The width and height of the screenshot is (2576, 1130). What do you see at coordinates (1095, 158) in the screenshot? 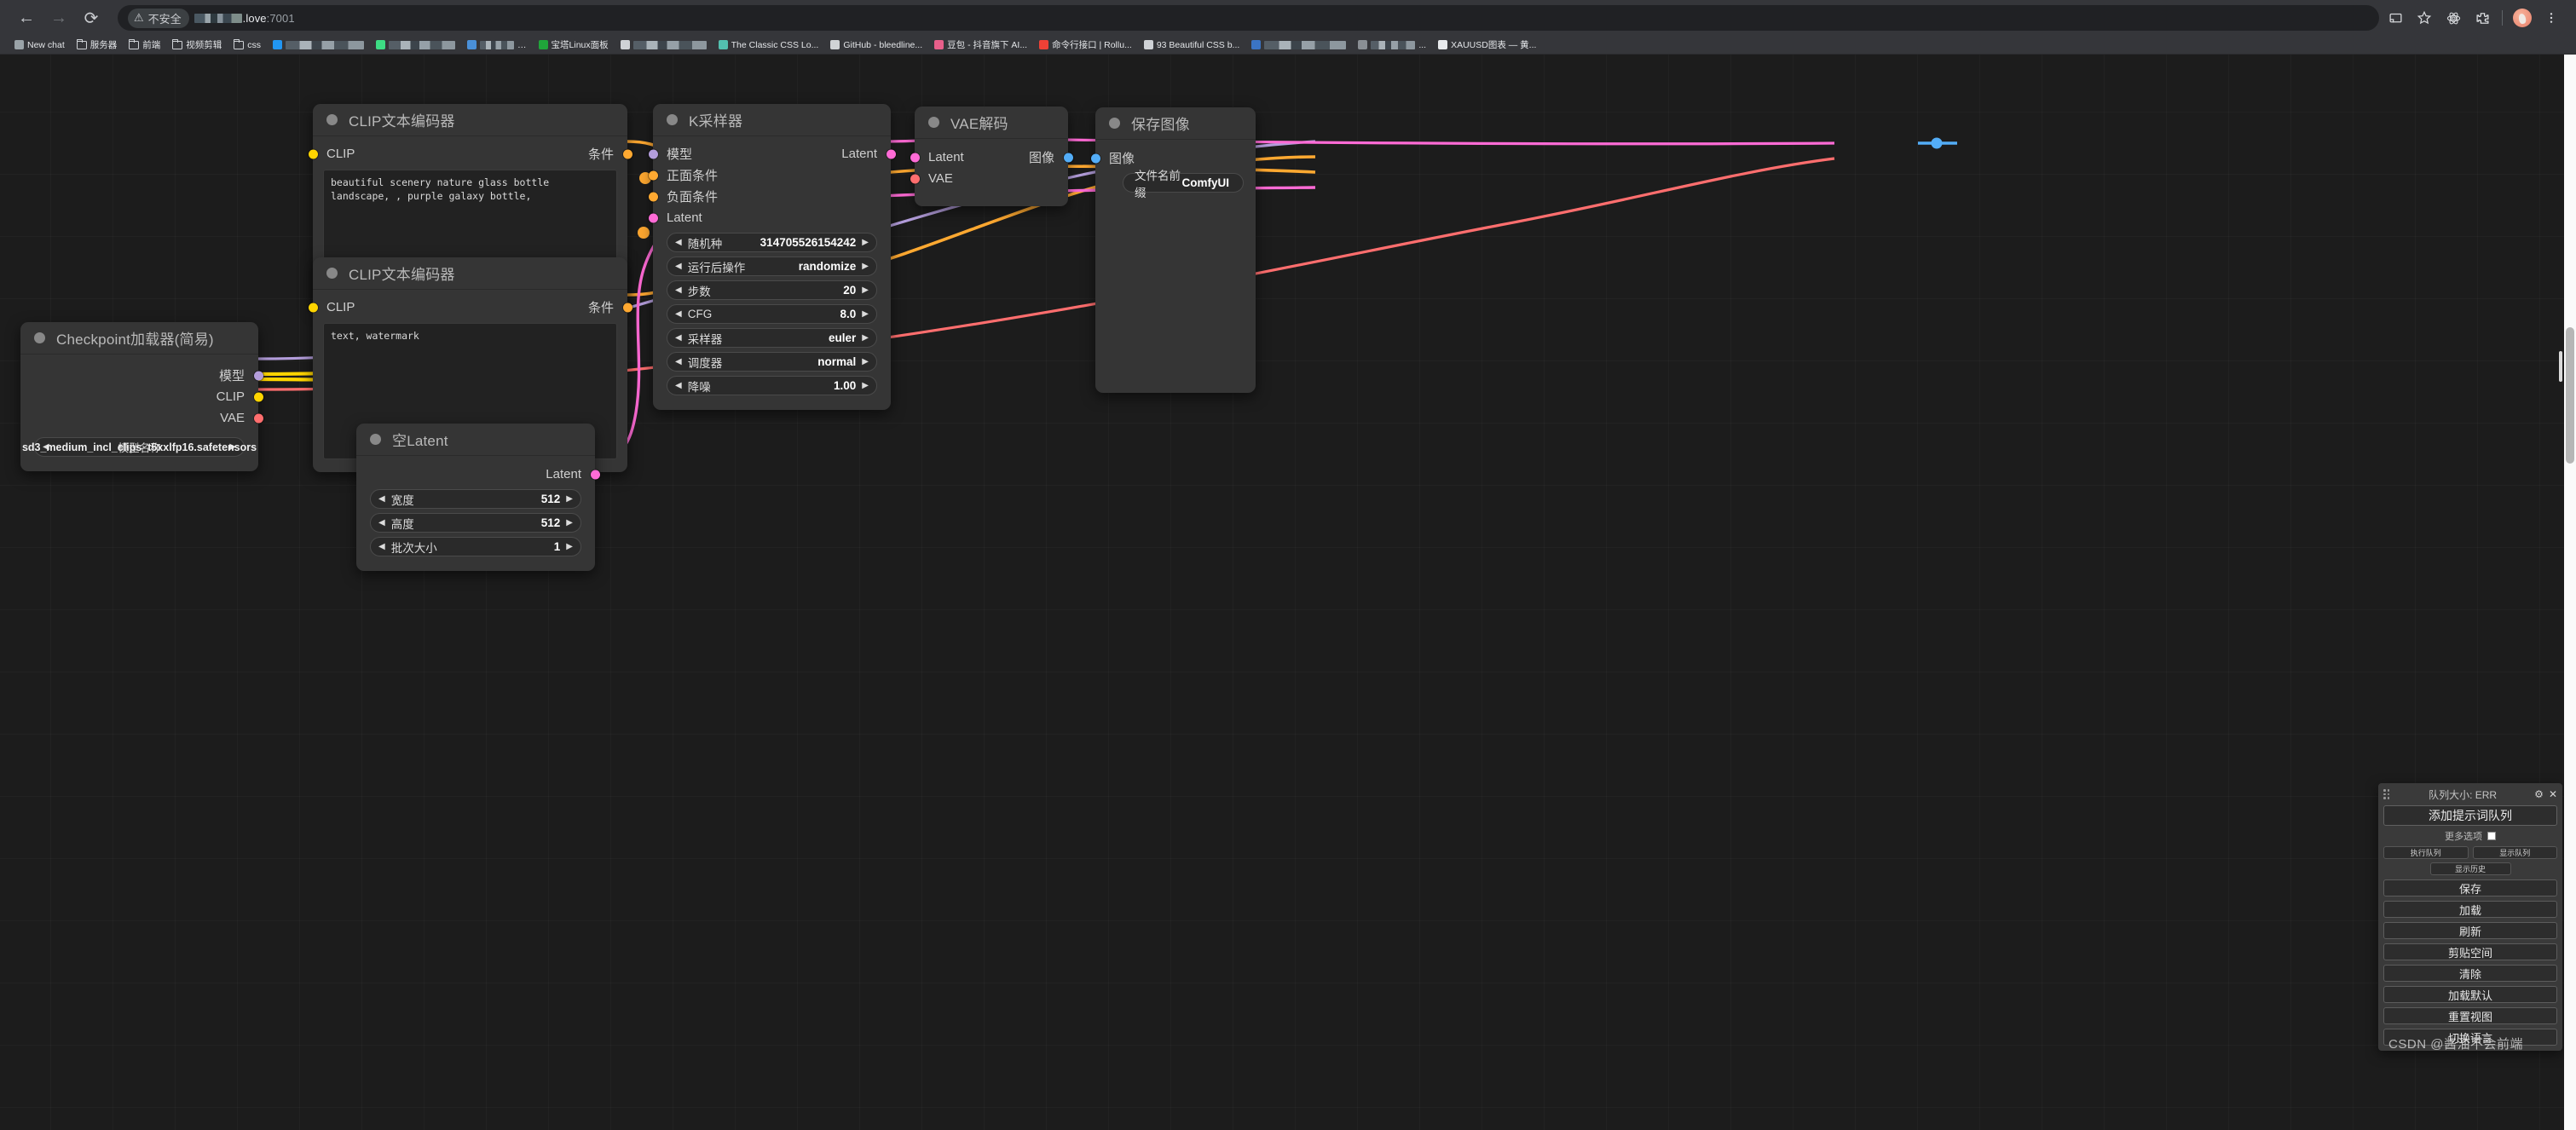
I see `port-image-input` at bounding box center [1095, 158].